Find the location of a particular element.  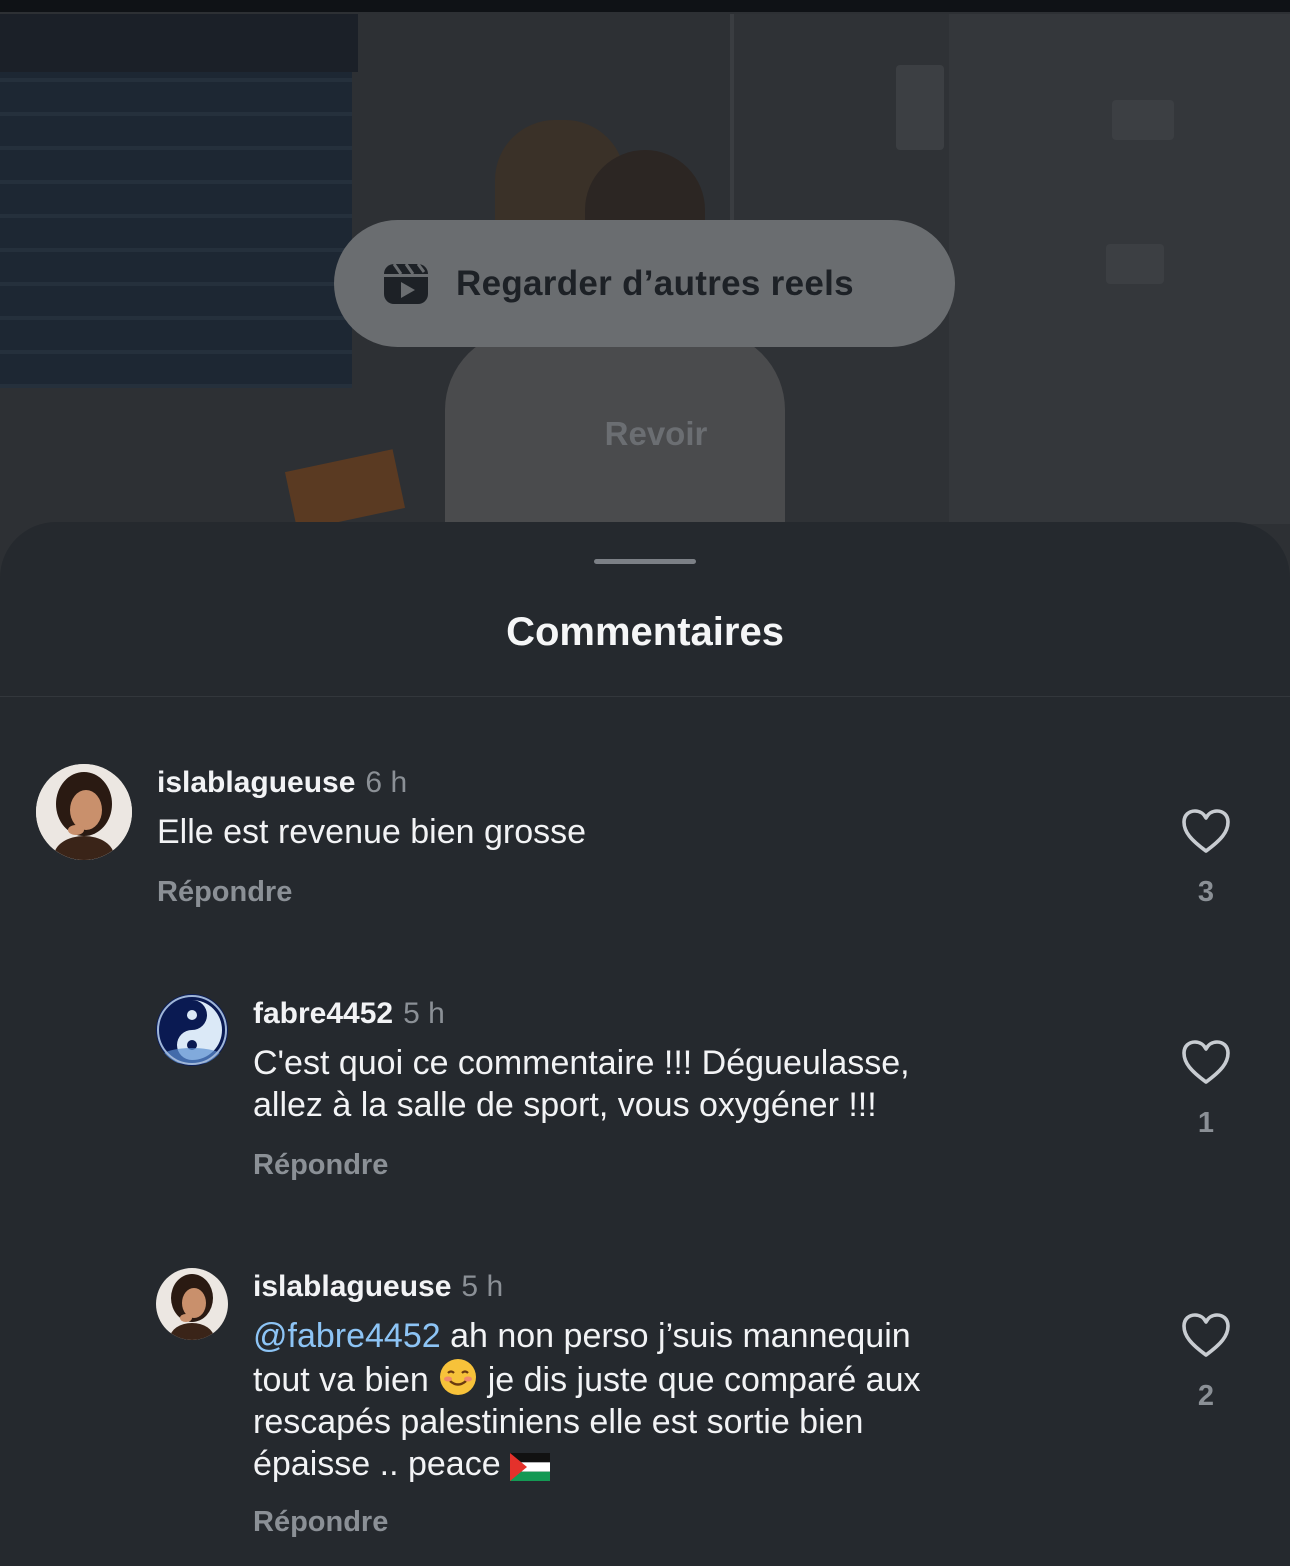

comment-time: 6 h is located at coordinates (386, 782).